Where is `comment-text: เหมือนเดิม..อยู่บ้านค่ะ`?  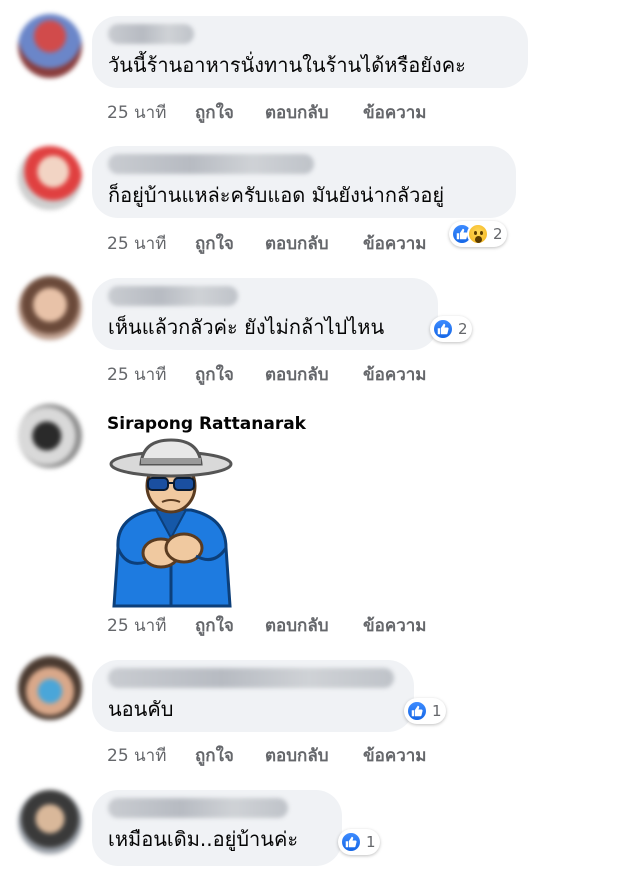 comment-text: เหมือนเดิม..อยู่บ้านค่ะ is located at coordinates (203, 839).